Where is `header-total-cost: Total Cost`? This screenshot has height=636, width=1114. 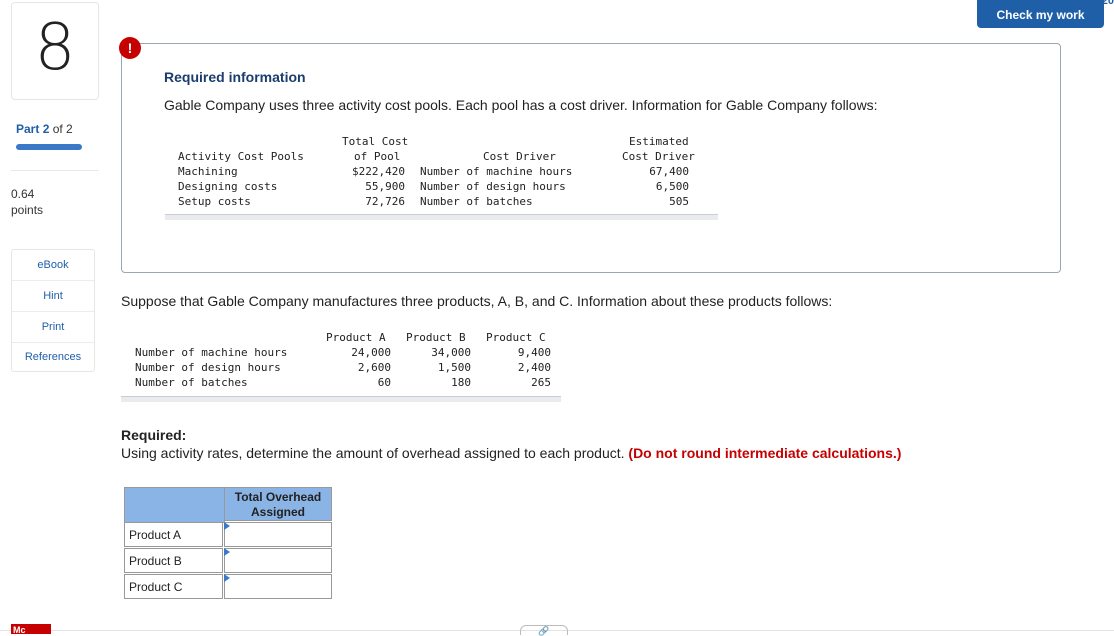 header-total-cost: Total Cost is located at coordinates (375, 141).